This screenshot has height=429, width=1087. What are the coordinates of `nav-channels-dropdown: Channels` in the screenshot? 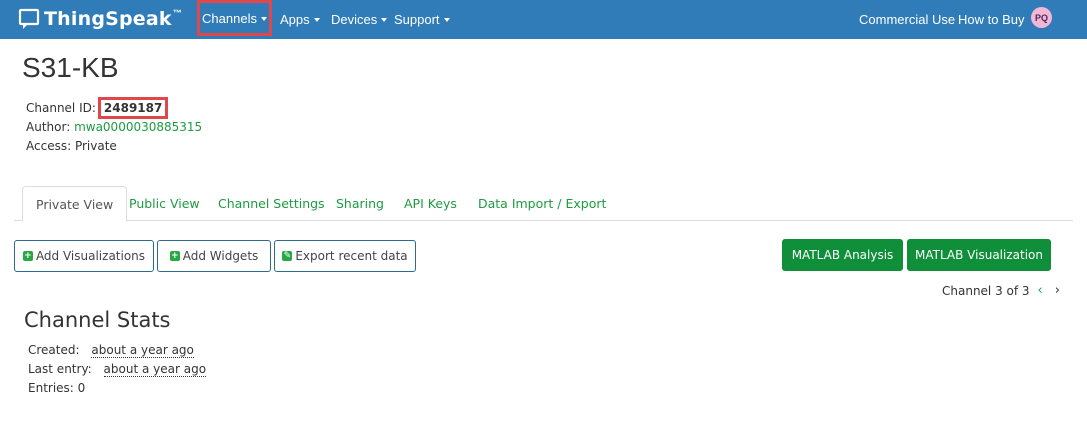 It's located at (234, 18).